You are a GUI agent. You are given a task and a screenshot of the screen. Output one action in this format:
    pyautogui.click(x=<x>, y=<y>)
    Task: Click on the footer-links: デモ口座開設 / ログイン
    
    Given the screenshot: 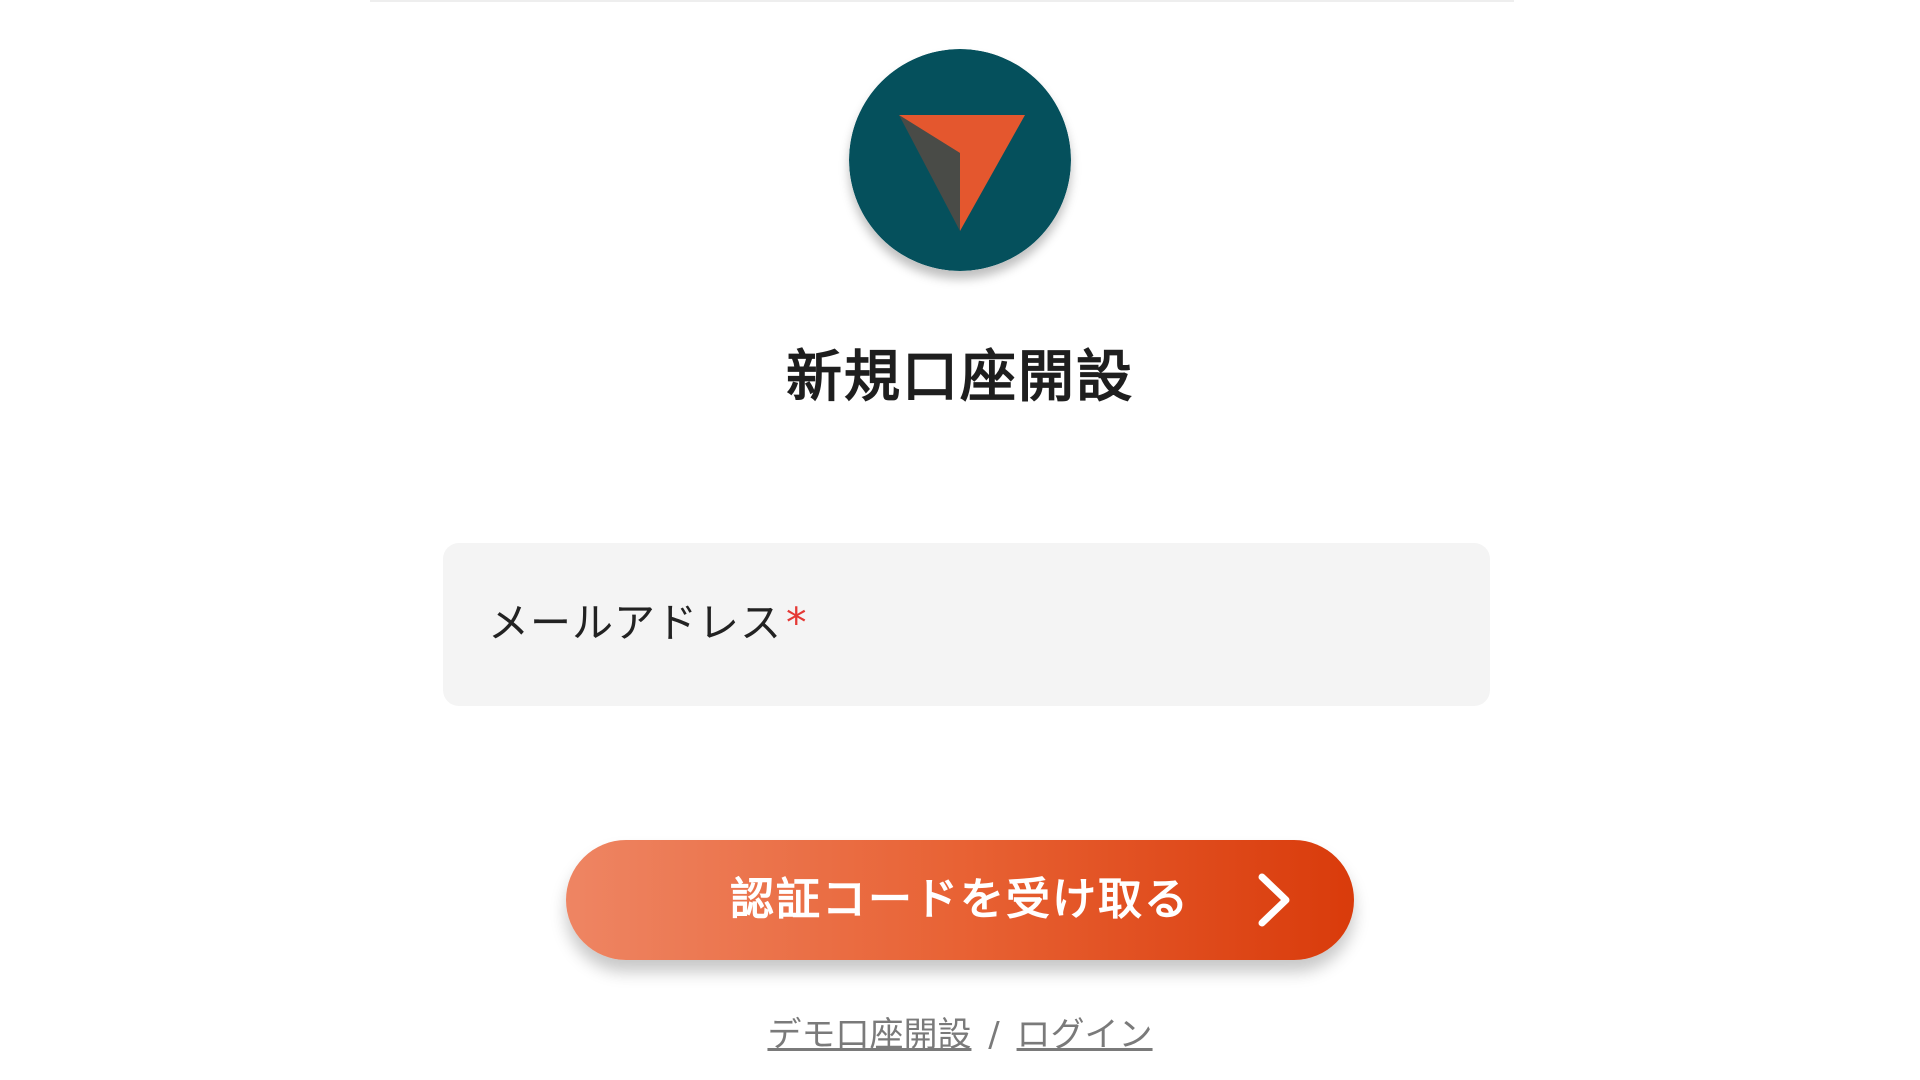 What is the action you would take?
    pyautogui.click(x=960, y=1035)
    